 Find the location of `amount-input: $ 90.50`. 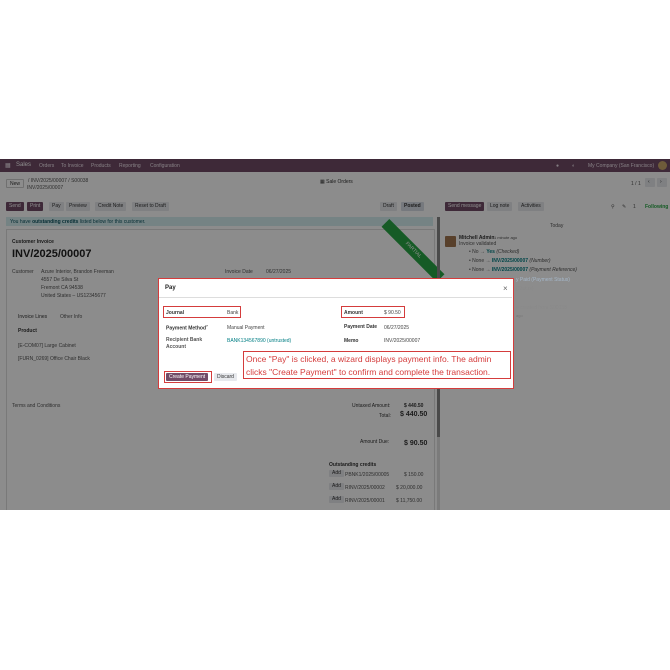

amount-input: $ 90.50 is located at coordinates (392, 313).